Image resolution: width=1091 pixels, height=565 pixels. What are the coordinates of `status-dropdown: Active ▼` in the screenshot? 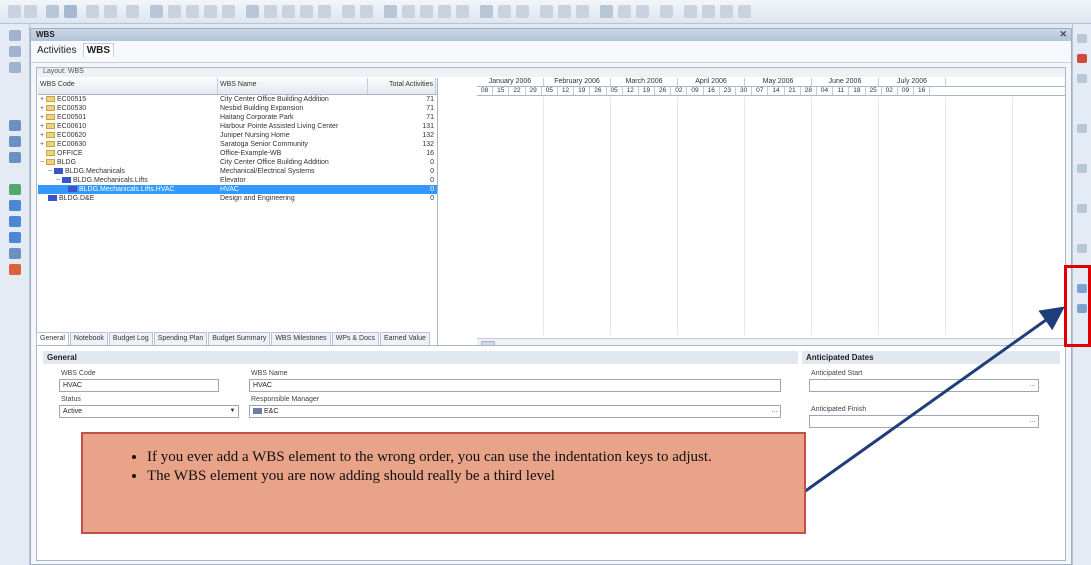 It's located at (149, 411).